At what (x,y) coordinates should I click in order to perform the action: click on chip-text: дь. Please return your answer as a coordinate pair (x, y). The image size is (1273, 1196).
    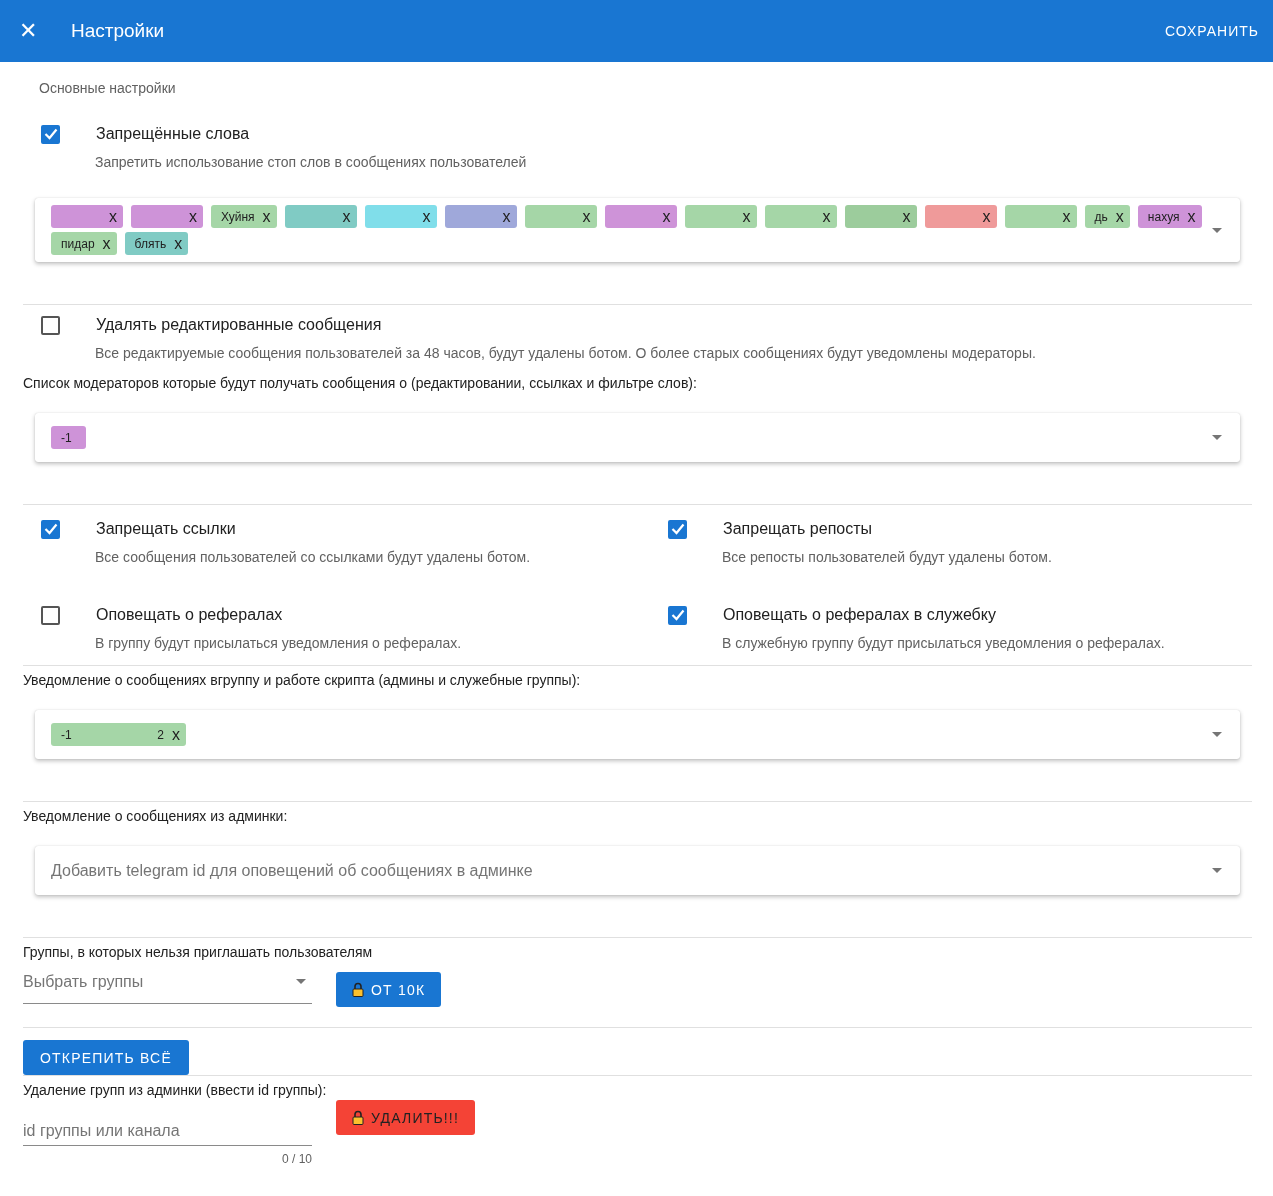
    Looking at the image, I should click on (1101, 216).